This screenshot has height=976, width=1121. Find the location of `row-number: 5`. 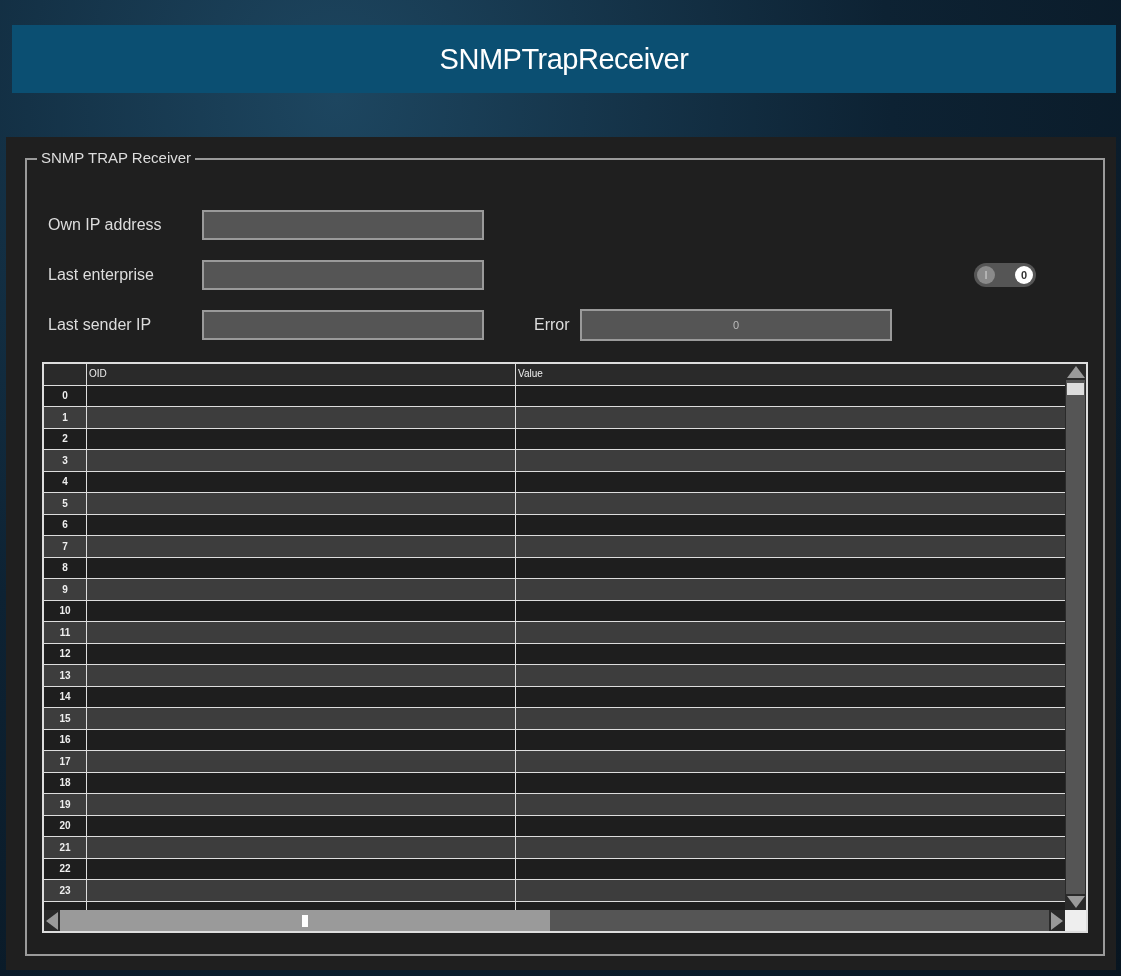

row-number: 5 is located at coordinates (65, 503).